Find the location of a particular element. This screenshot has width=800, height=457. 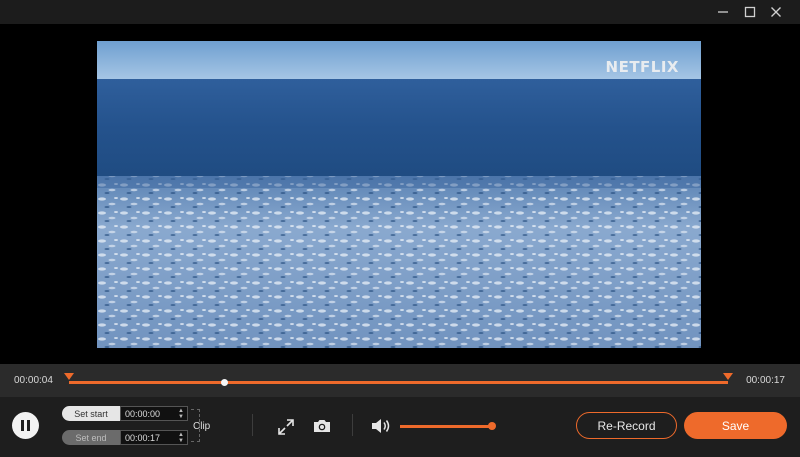

expand-icon is located at coordinates (286, 427).